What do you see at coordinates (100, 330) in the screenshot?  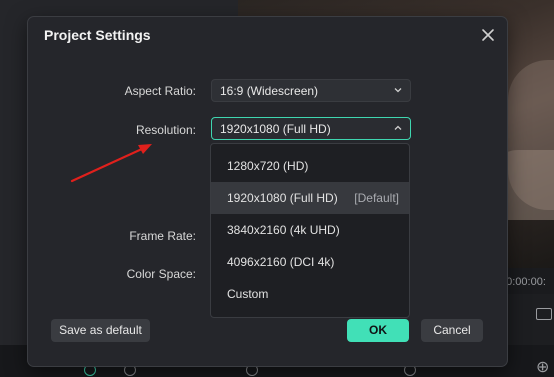 I see `save-as-default-button: Save as default` at bounding box center [100, 330].